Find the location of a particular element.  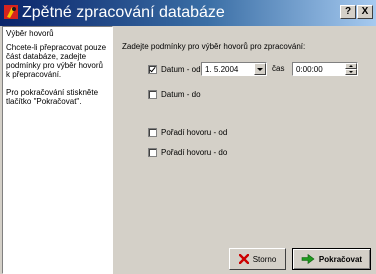

storno-button: Storno is located at coordinates (257, 259).